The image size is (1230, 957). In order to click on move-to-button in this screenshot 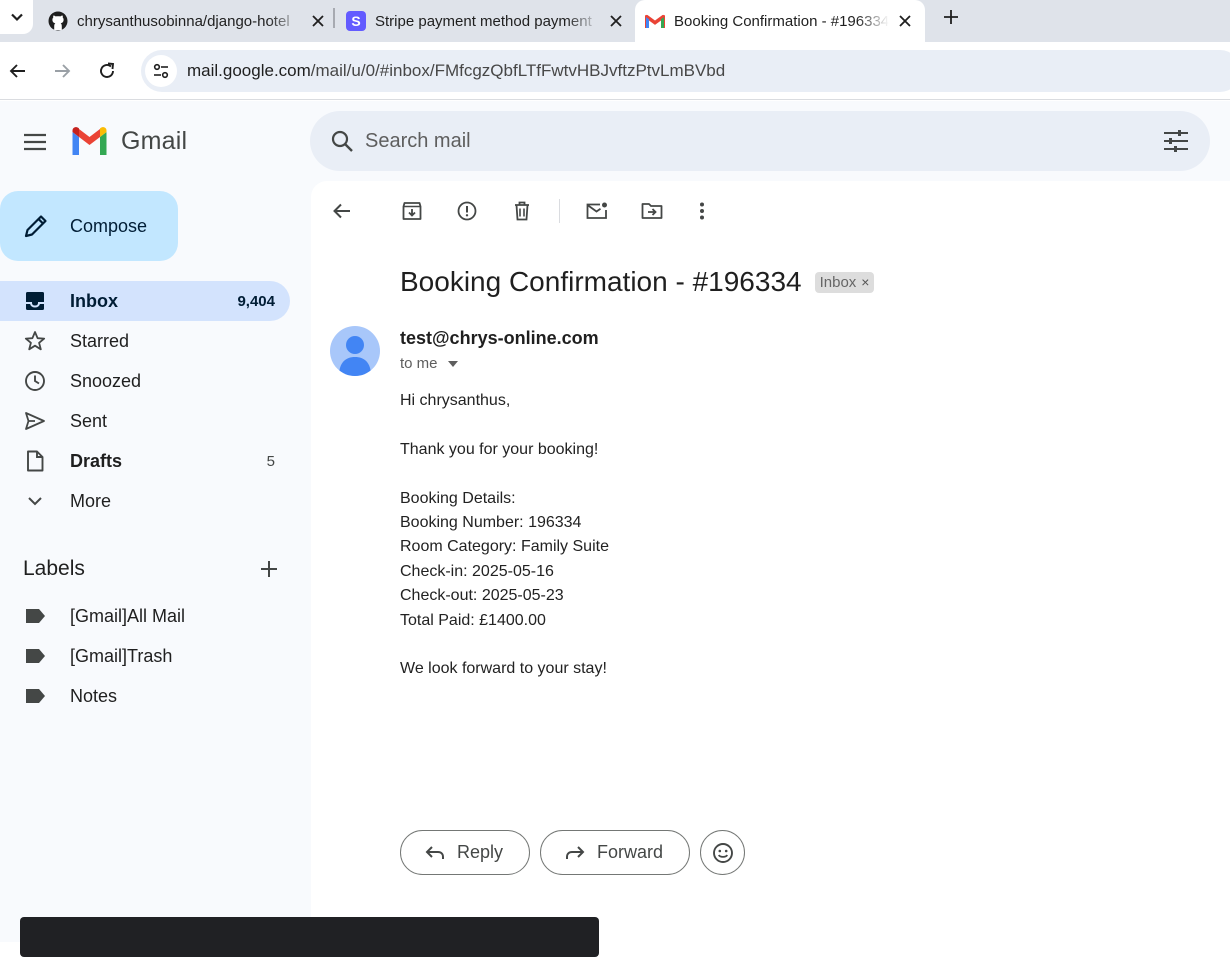, I will do `click(652, 211)`.